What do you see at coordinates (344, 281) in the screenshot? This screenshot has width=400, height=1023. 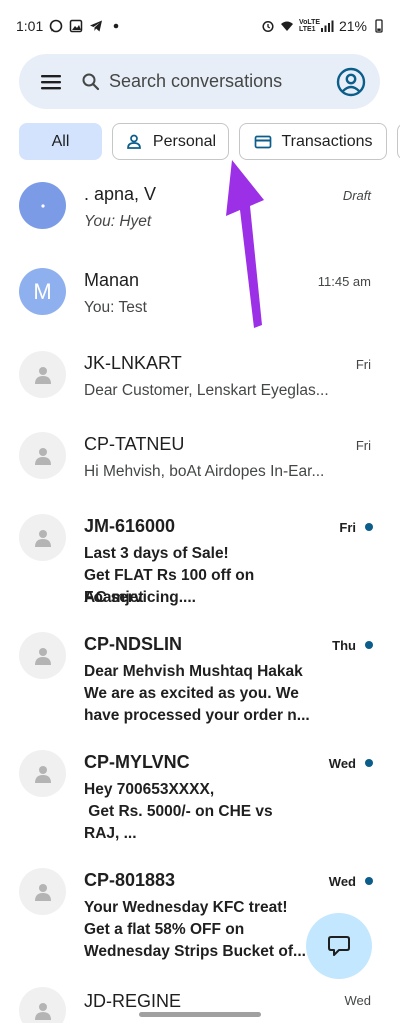 I see `conversation-time: 11:45 am` at bounding box center [344, 281].